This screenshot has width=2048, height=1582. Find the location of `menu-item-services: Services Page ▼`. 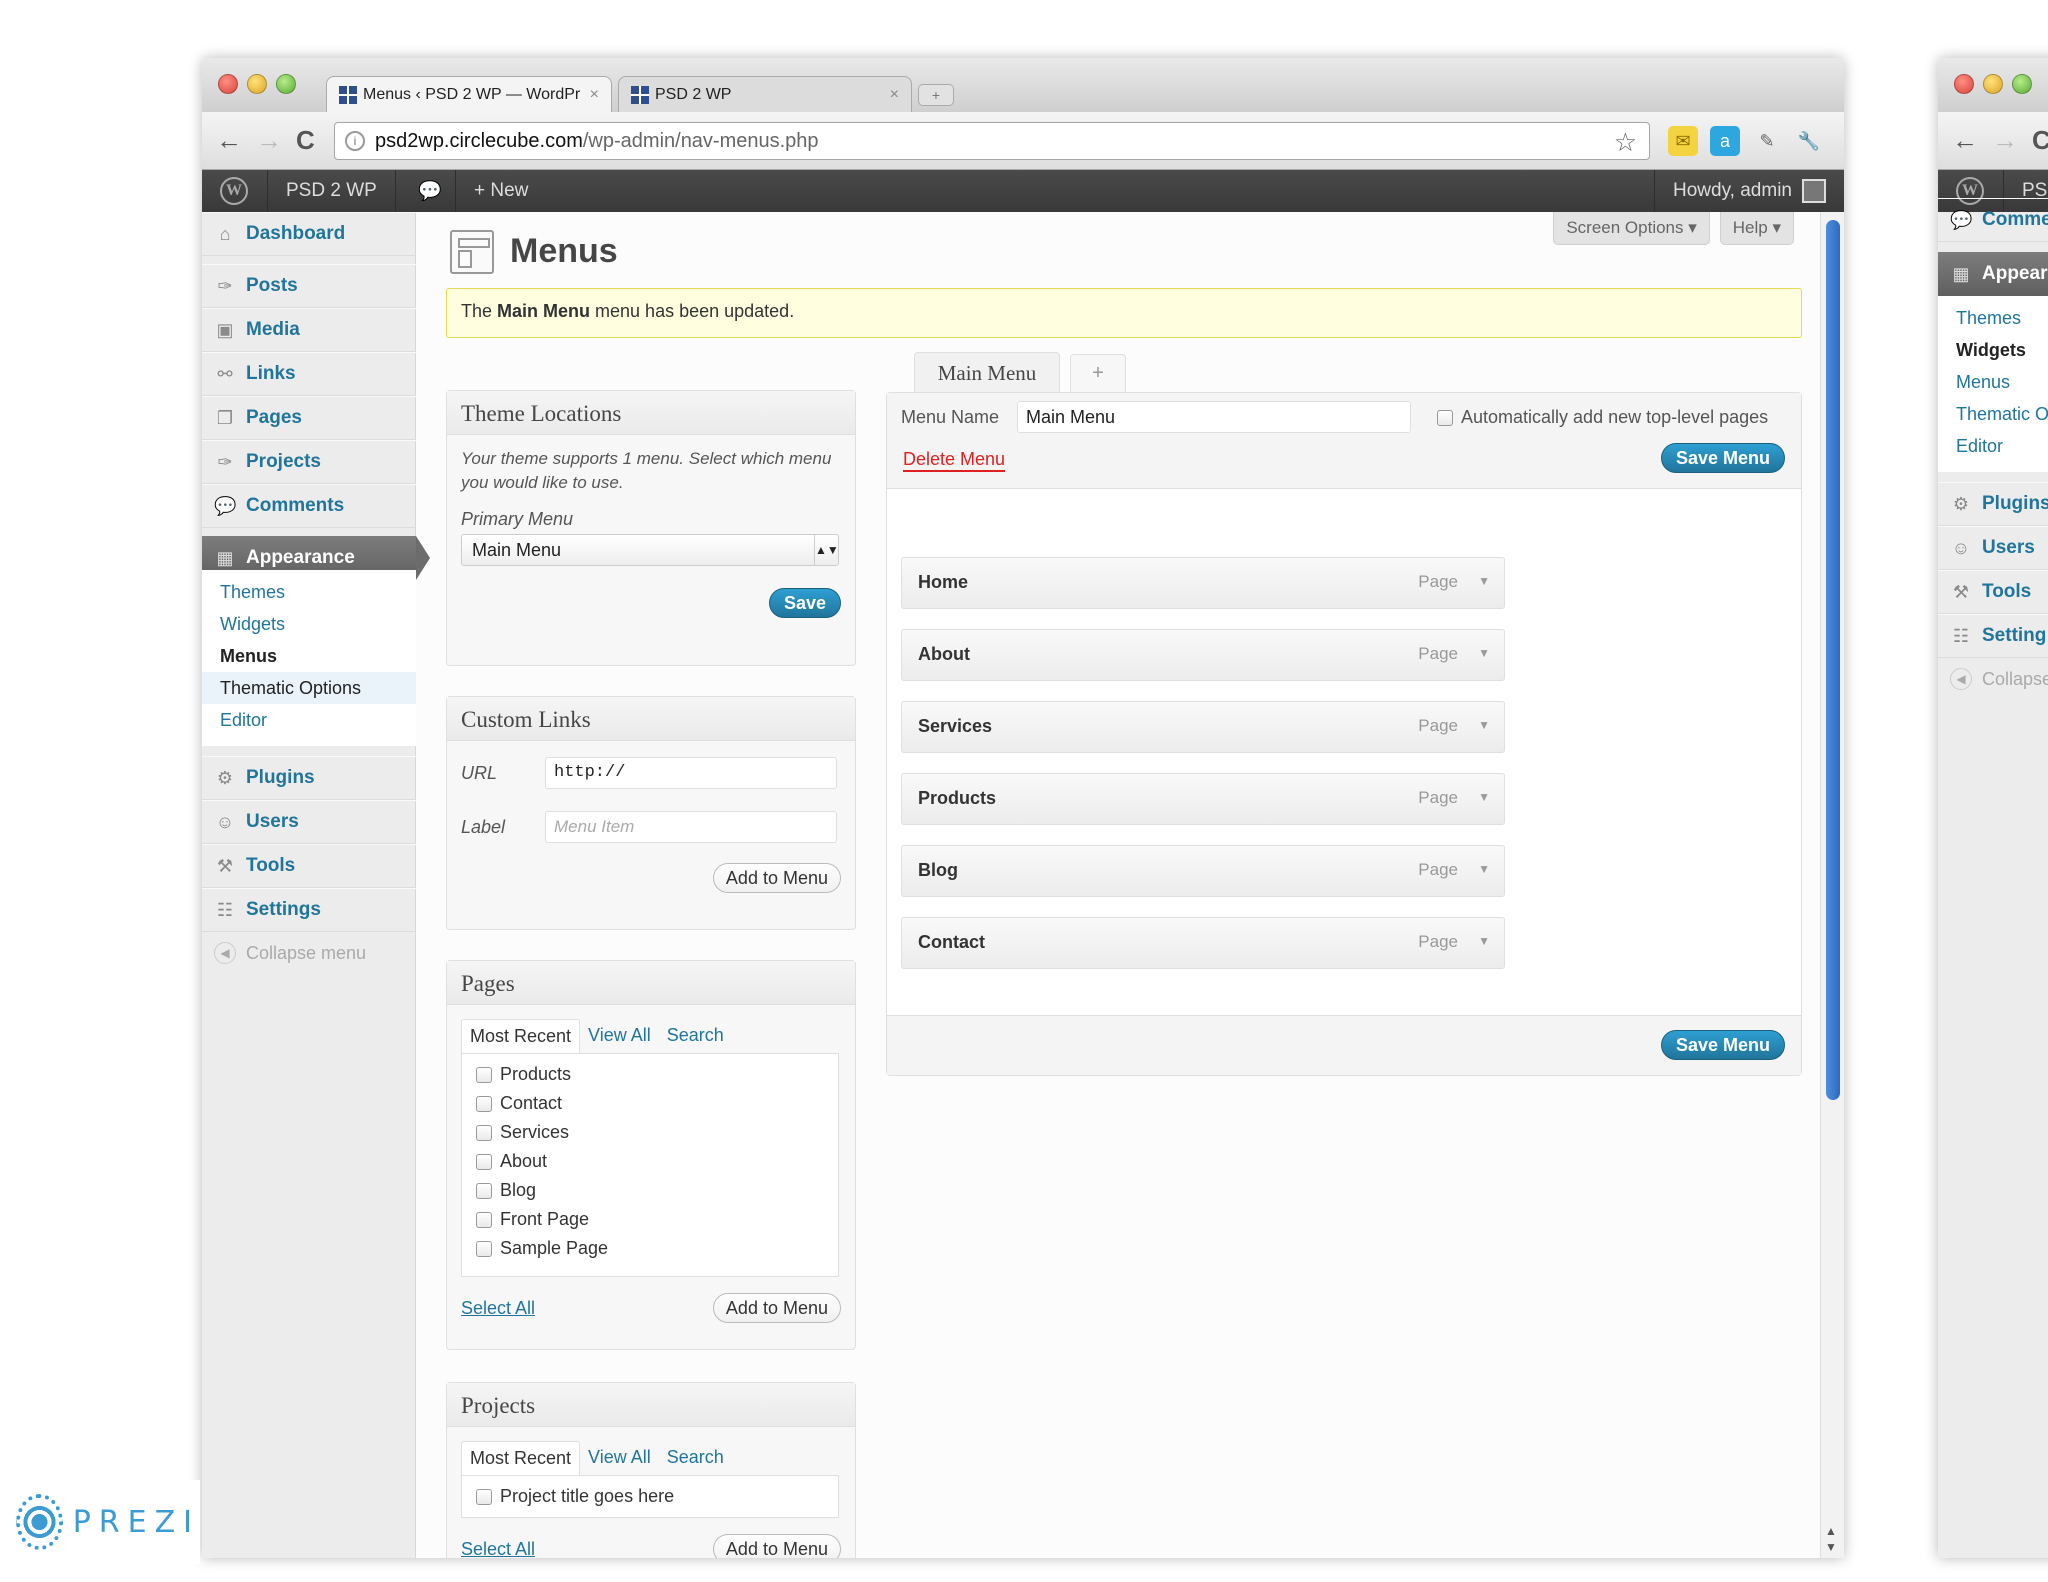

menu-item-services: Services Page ▼ is located at coordinates (1203, 727).